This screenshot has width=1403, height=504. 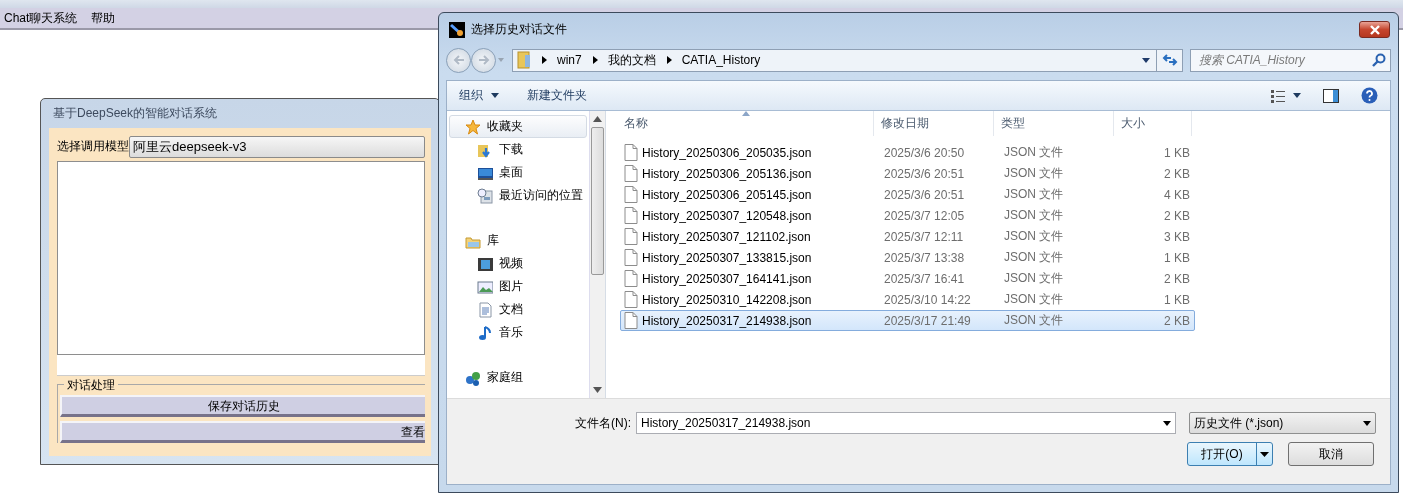 I want to click on file-size: 3 KB, so click(x=1177, y=236).